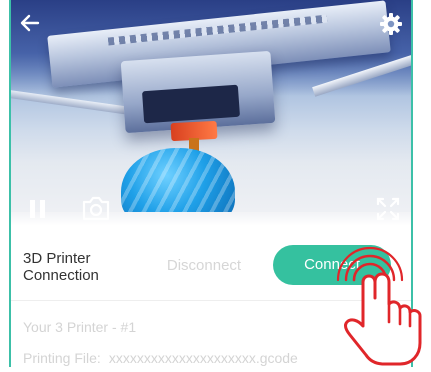  I want to click on pause-icon, so click(38, 209).